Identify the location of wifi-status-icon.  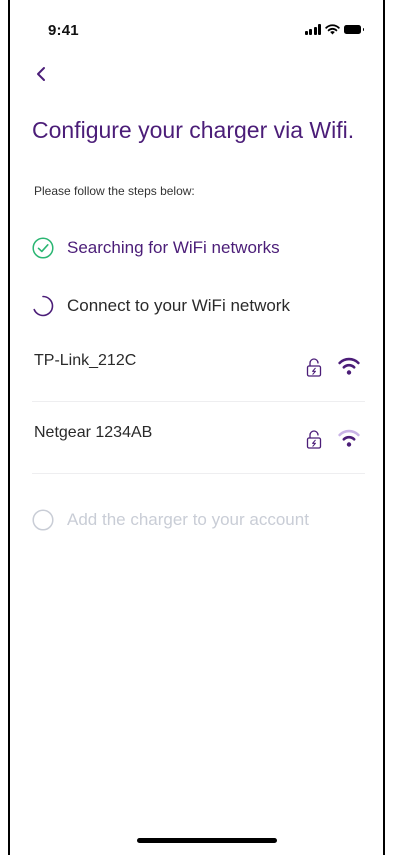
(332, 29).